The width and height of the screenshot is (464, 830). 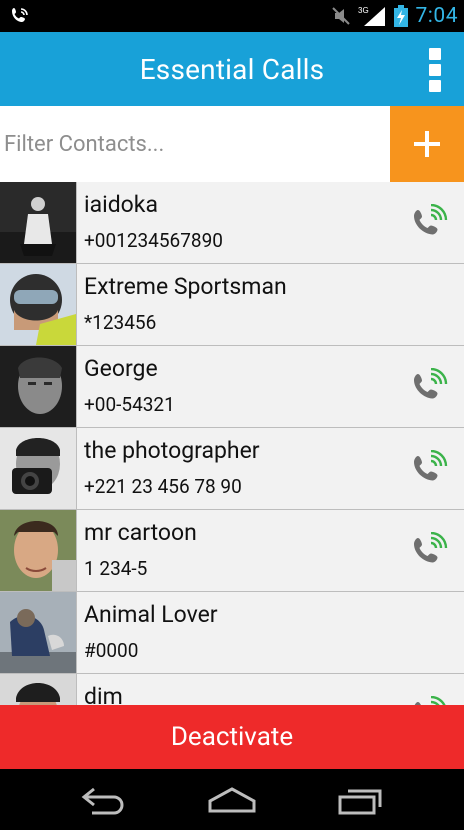 What do you see at coordinates (400, 16) in the screenshot?
I see `battery-charging-icon` at bounding box center [400, 16].